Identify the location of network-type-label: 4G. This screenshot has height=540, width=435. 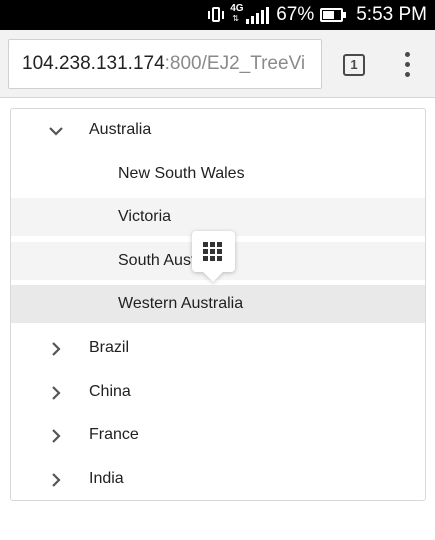
(237, 8).